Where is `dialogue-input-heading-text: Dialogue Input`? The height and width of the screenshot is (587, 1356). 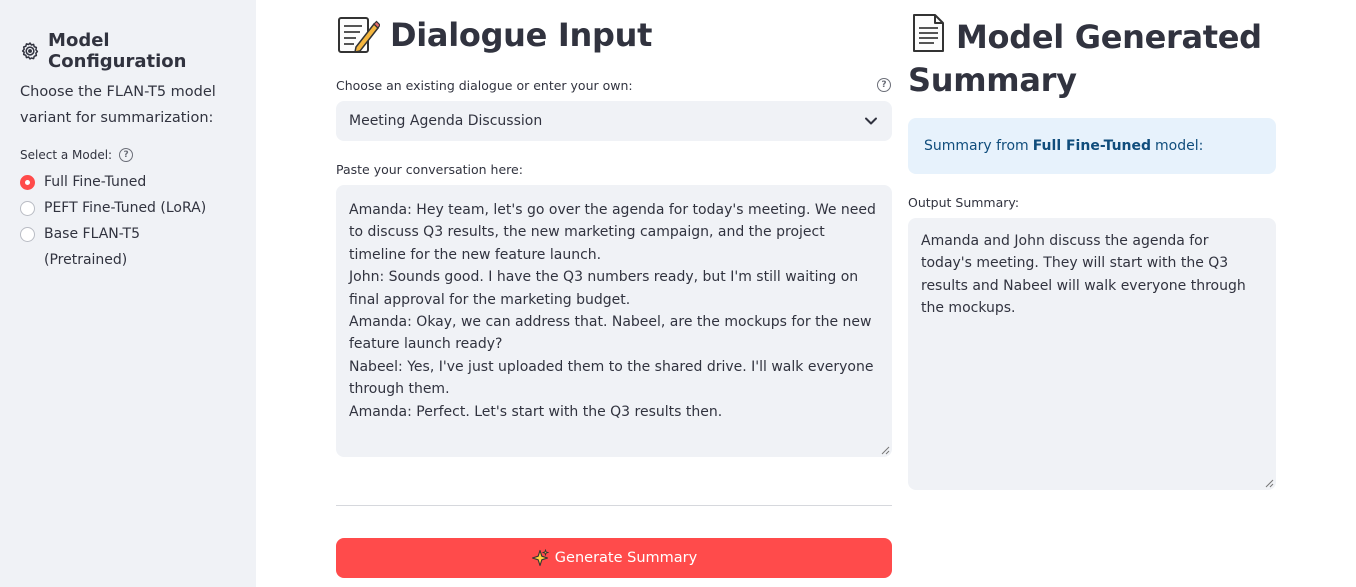 dialogue-input-heading-text: Dialogue Input is located at coordinates (521, 35).